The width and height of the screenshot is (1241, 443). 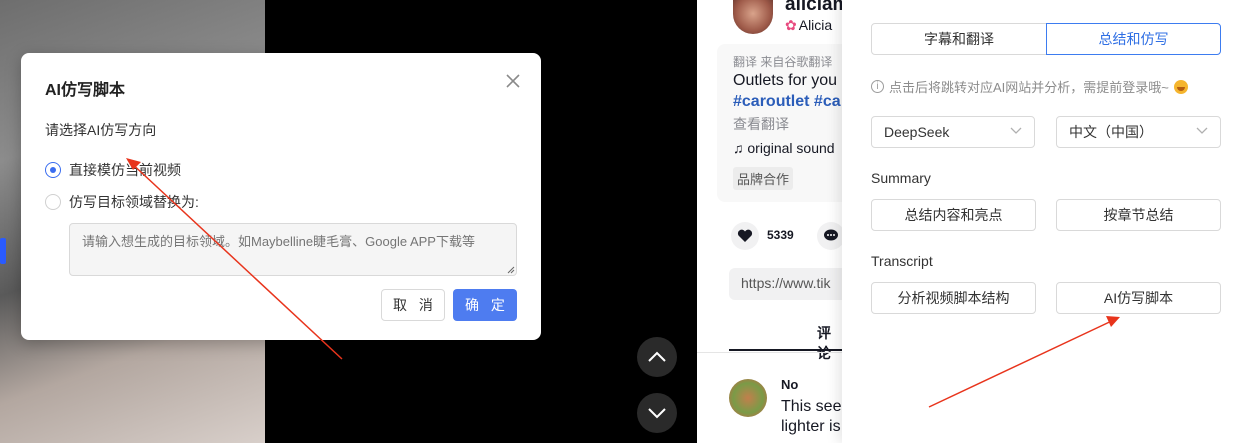 I want to click on summarize-highlights-button: 总结内容和亮点, so click(x=953, y=215).